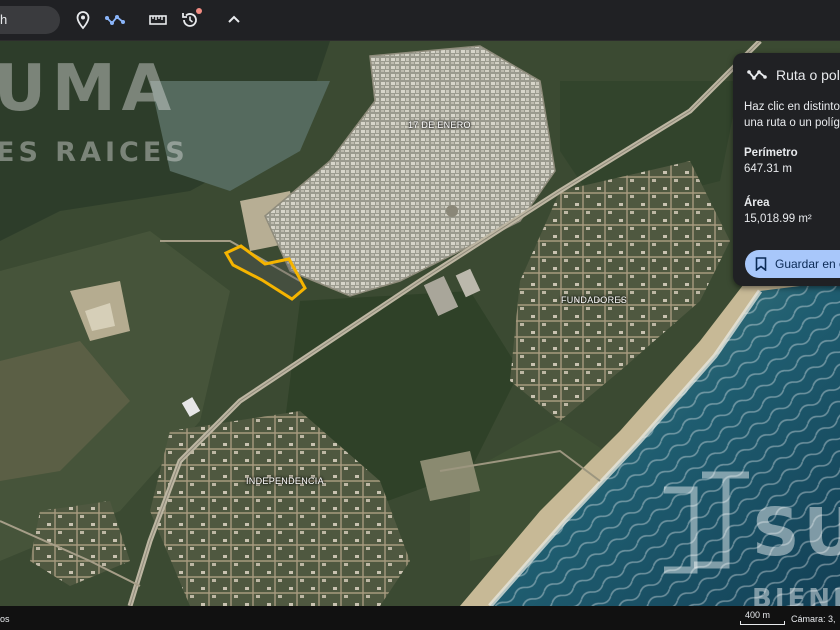 This screenshot has height=630, width=840. What do you see at coordinates (807, 264) in the screenshot?
I see `save-button-label: Guardar en e` at bounding box center [807, 264].